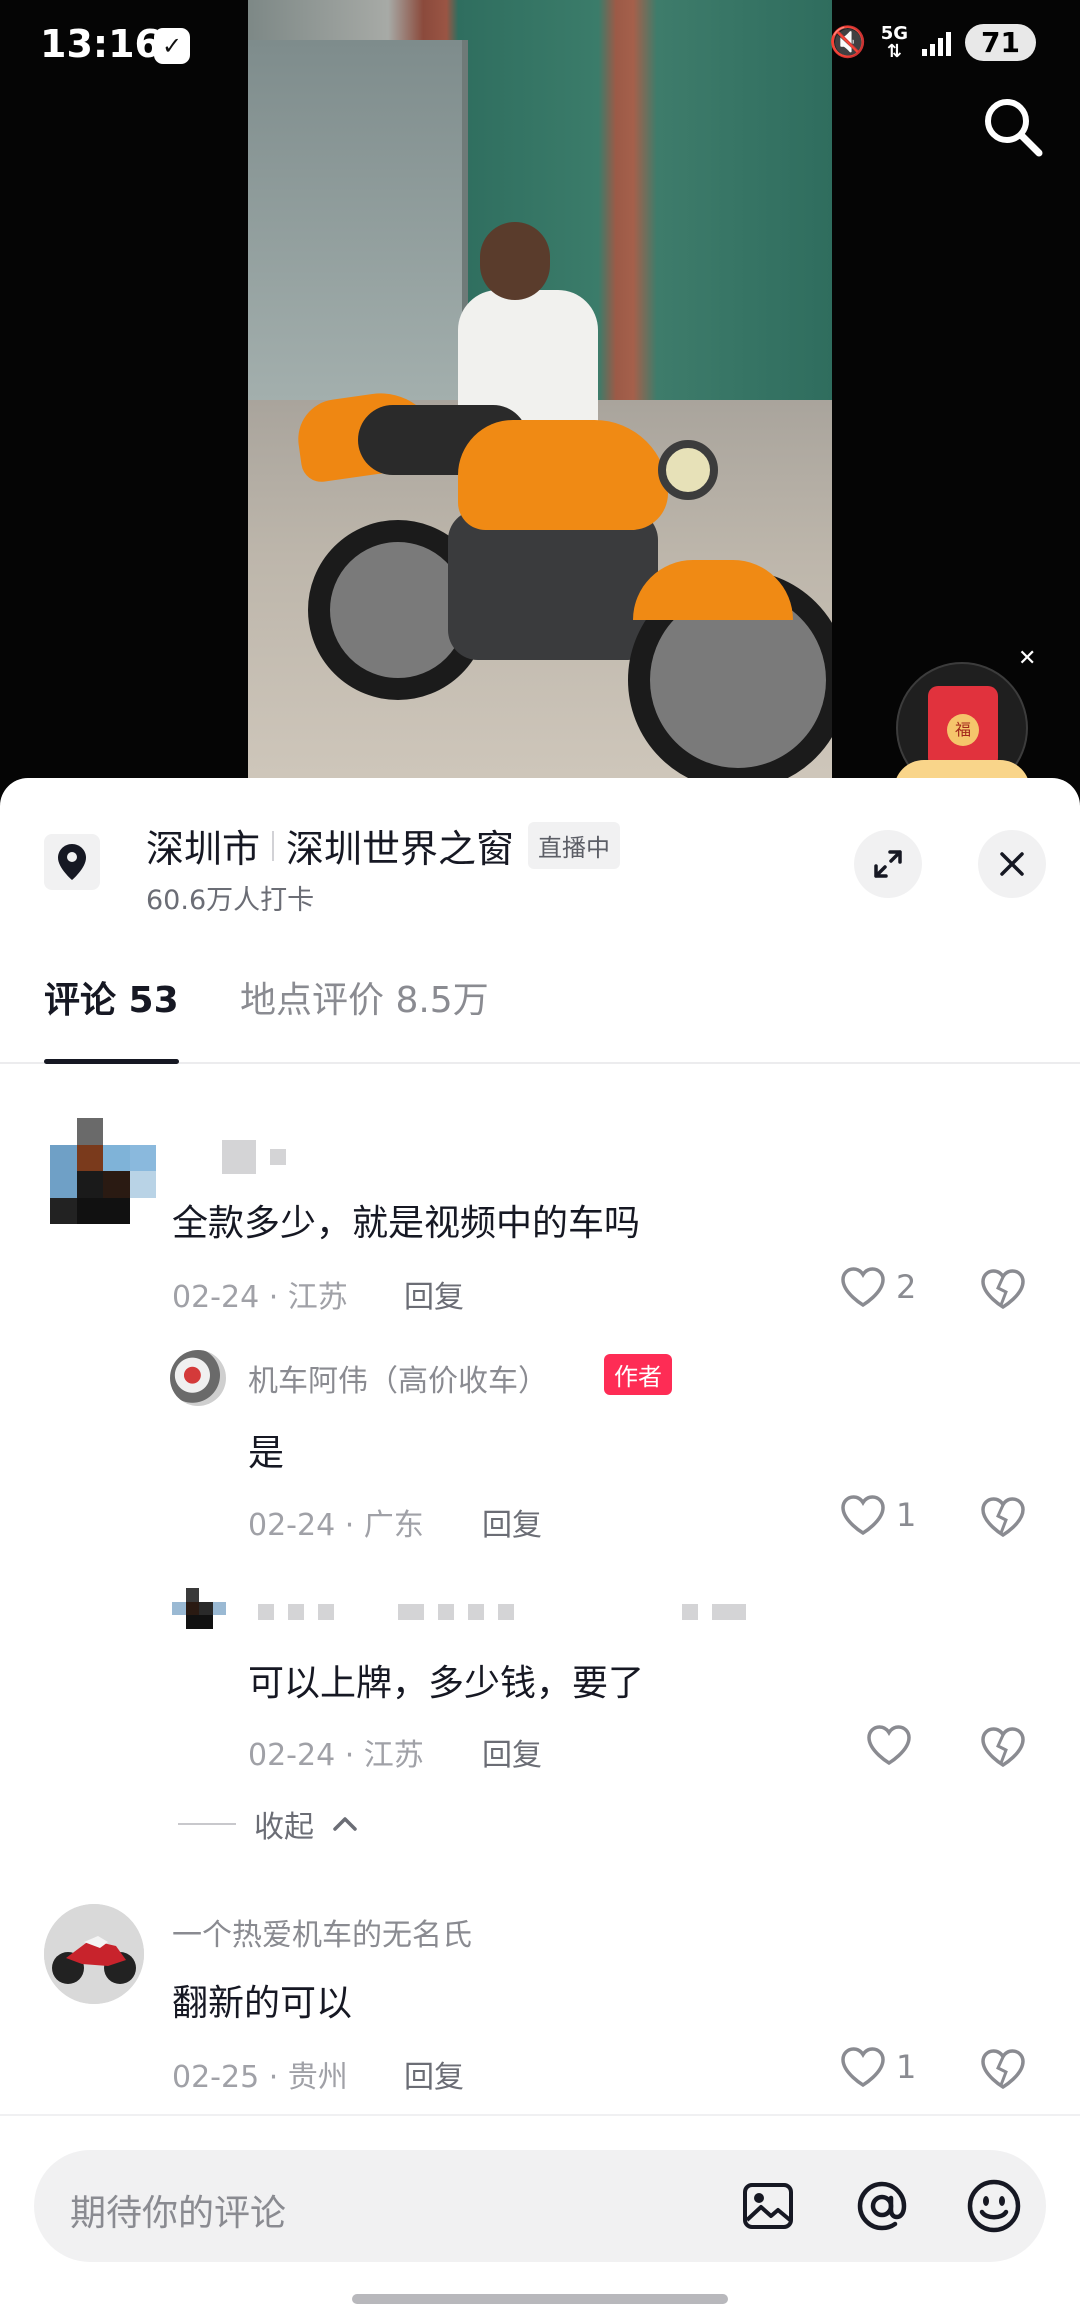 The image size is (1080, 2316). Describe the element at coordinates (540, 2299) in the screenshot. I see `home-indicator` at that location.